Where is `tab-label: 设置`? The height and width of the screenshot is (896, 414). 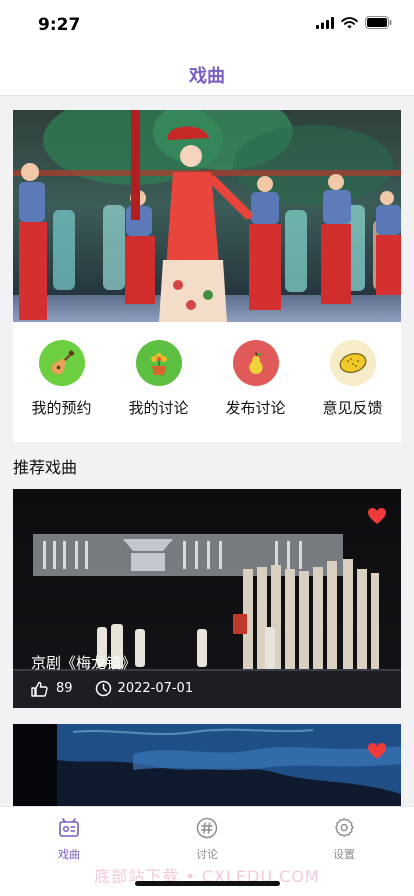 tab-label: 设置 is located at coordinates (344, 854).